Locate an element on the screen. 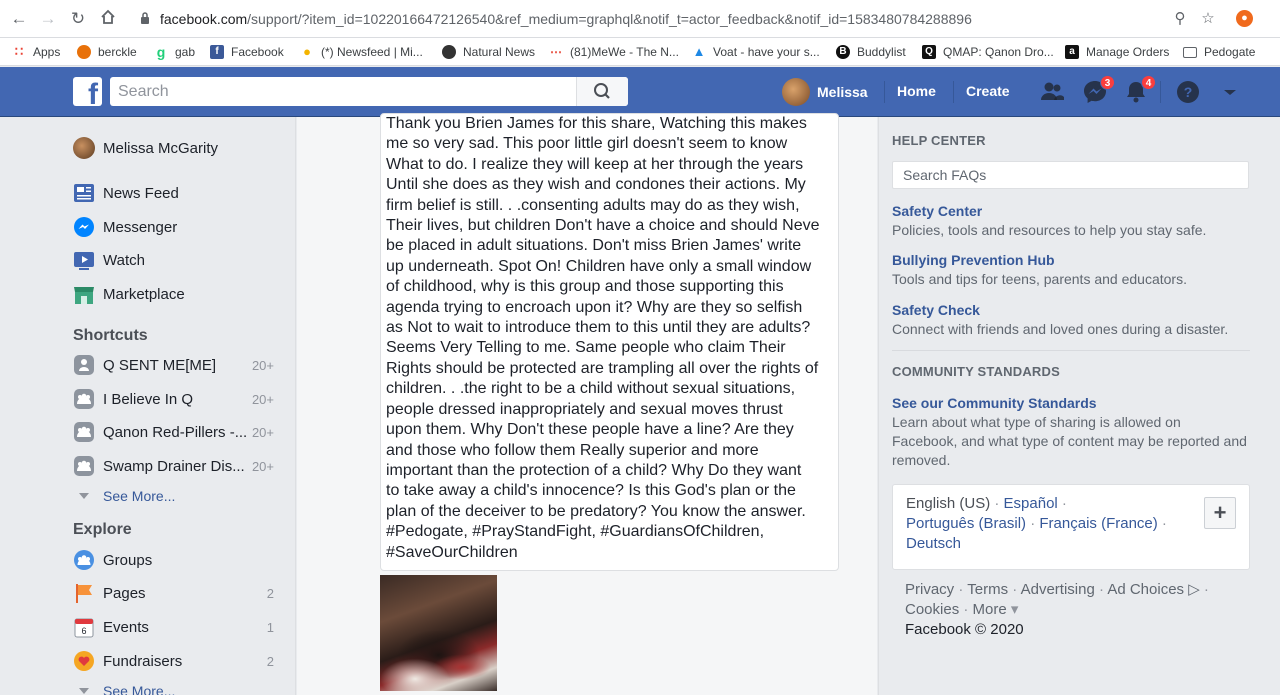 This screenshot has height=695, width=1280. comment-photo is located at coordinates (438, 633).